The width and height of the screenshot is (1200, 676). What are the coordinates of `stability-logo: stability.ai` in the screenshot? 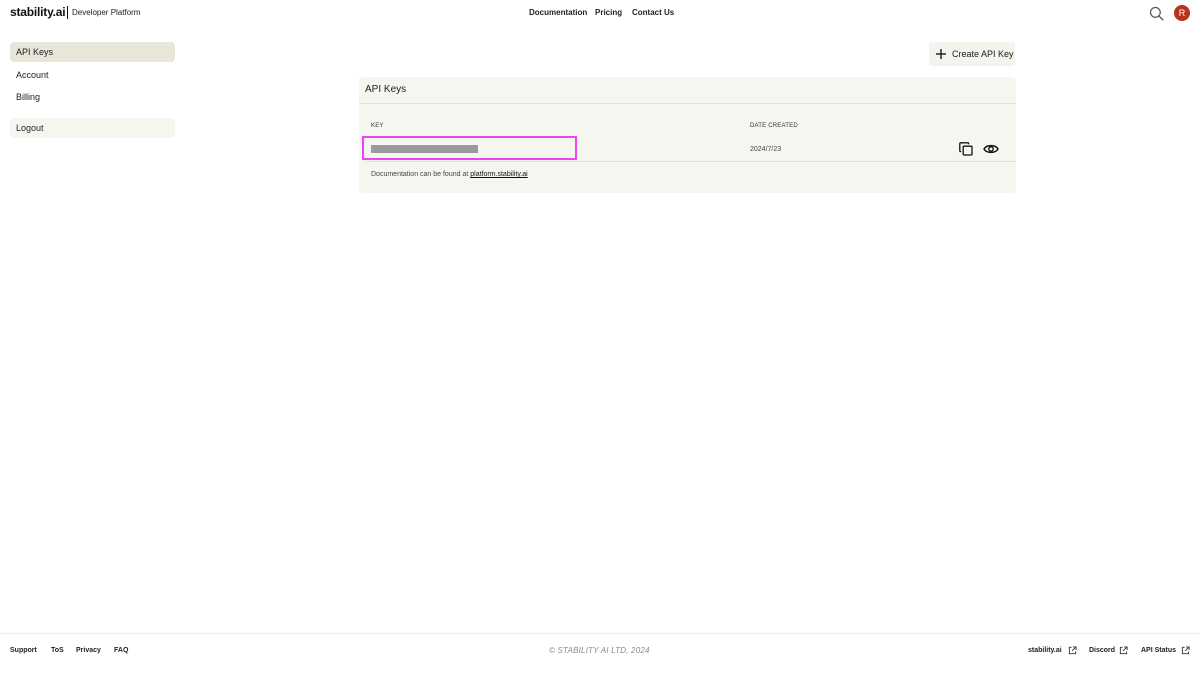 It's located at (38, 12).